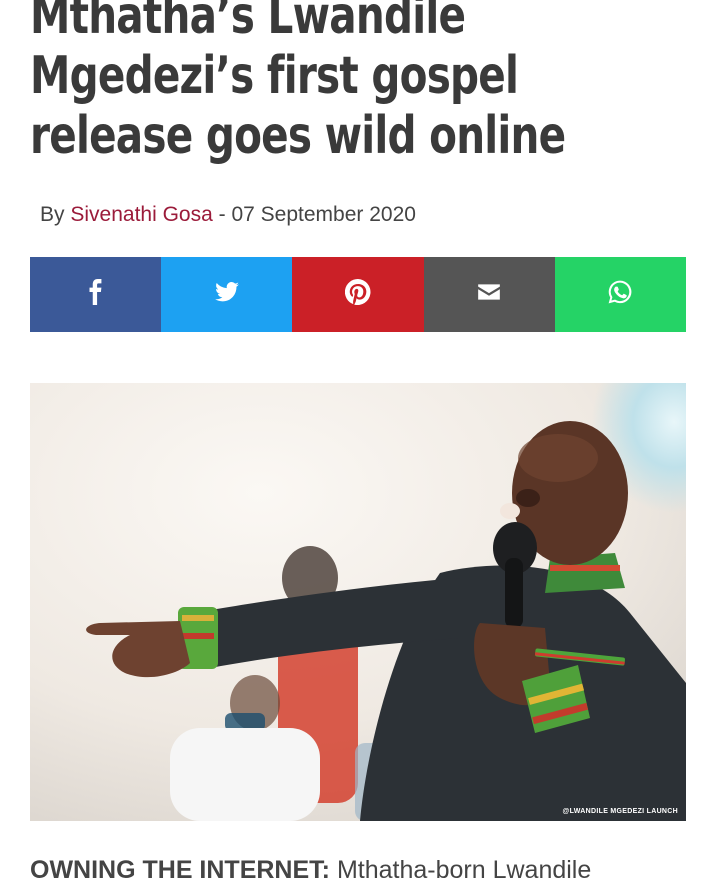 Image resolution: width=716 pixels, height=895 pixels. I want to click on whatsapp-icon, so click(620, 294).